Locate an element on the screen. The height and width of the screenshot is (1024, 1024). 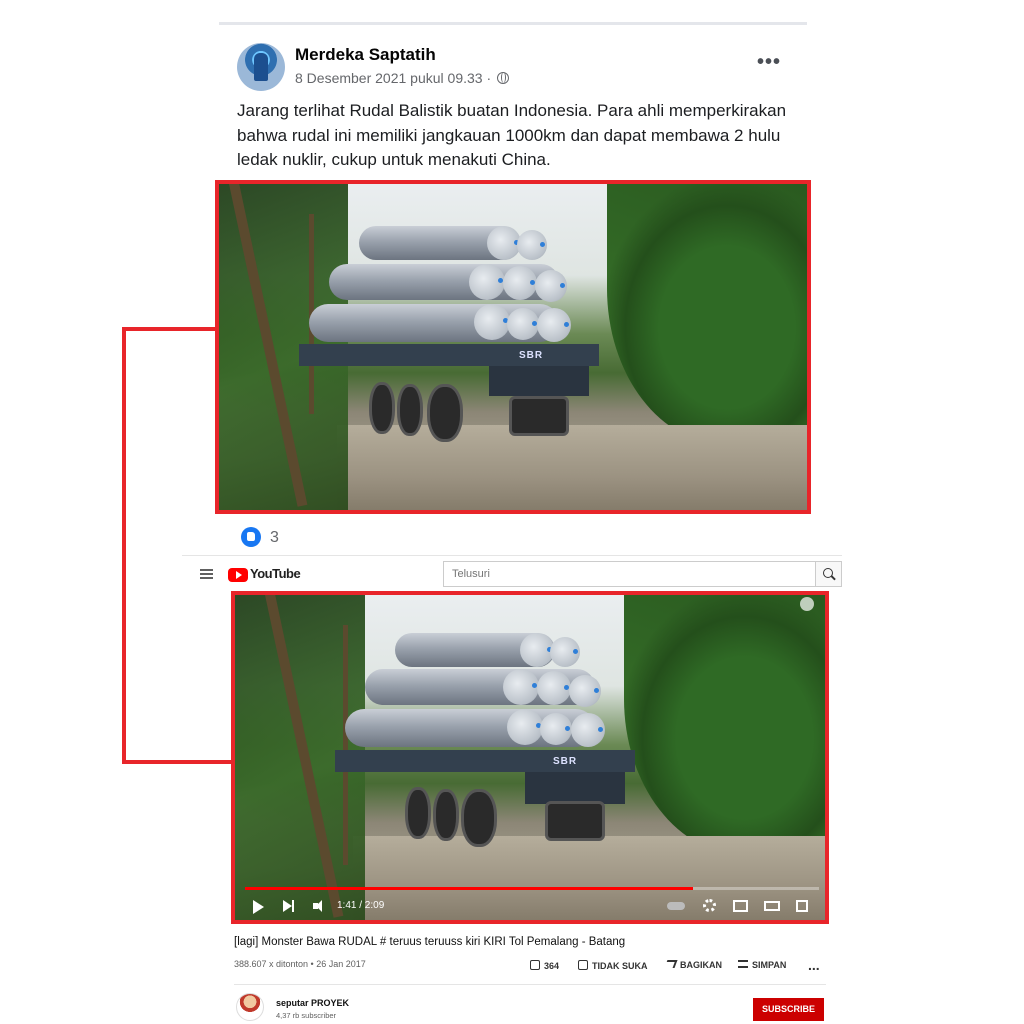
share-label: BAGIKAN is located at coordinates (701, 965).